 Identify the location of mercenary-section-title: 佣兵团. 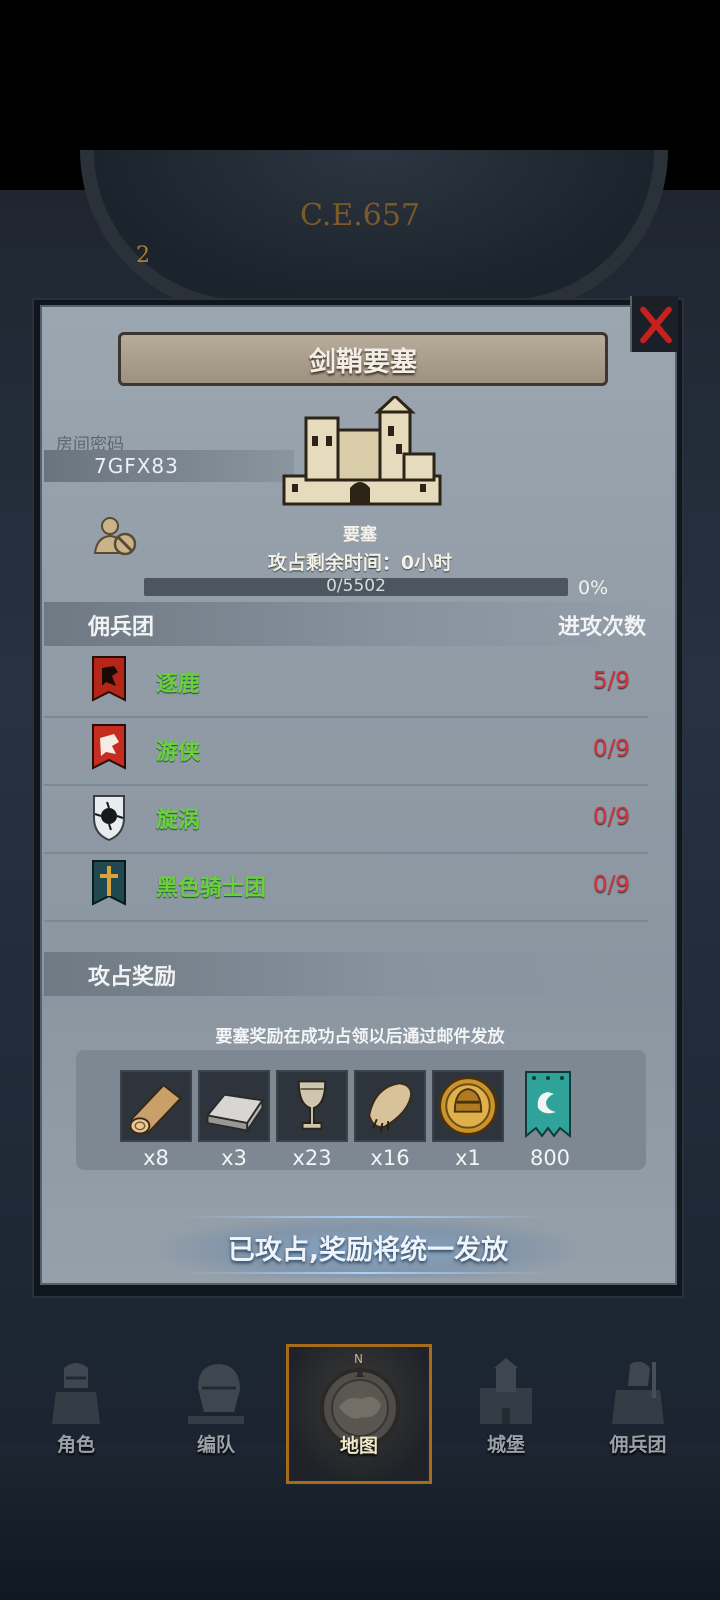
(121, 627).